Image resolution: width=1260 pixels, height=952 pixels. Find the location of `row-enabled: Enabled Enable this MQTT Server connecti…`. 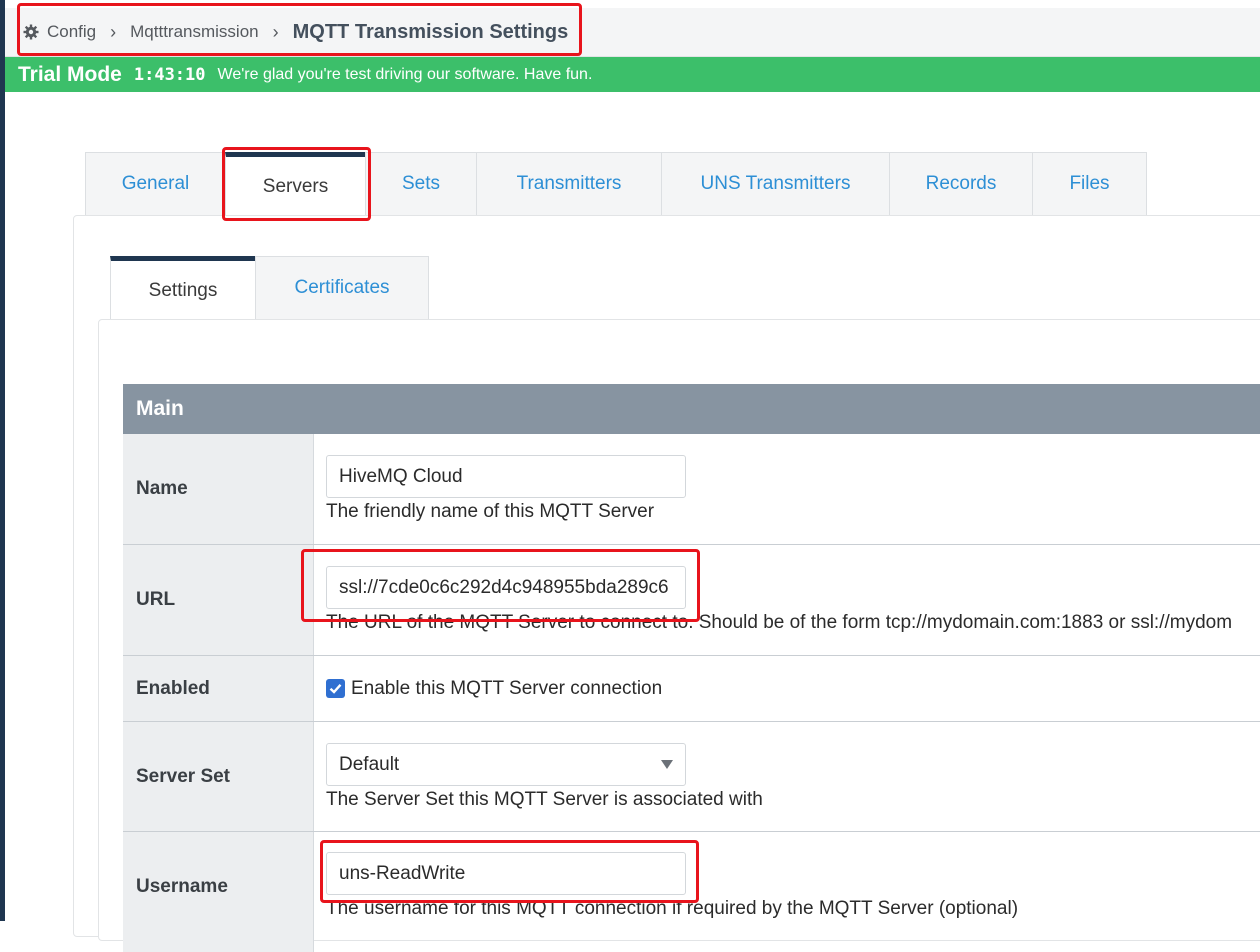

row-enabled: Enabled Enable this MQTT Server connecti… is located at coordinates (691, 689).